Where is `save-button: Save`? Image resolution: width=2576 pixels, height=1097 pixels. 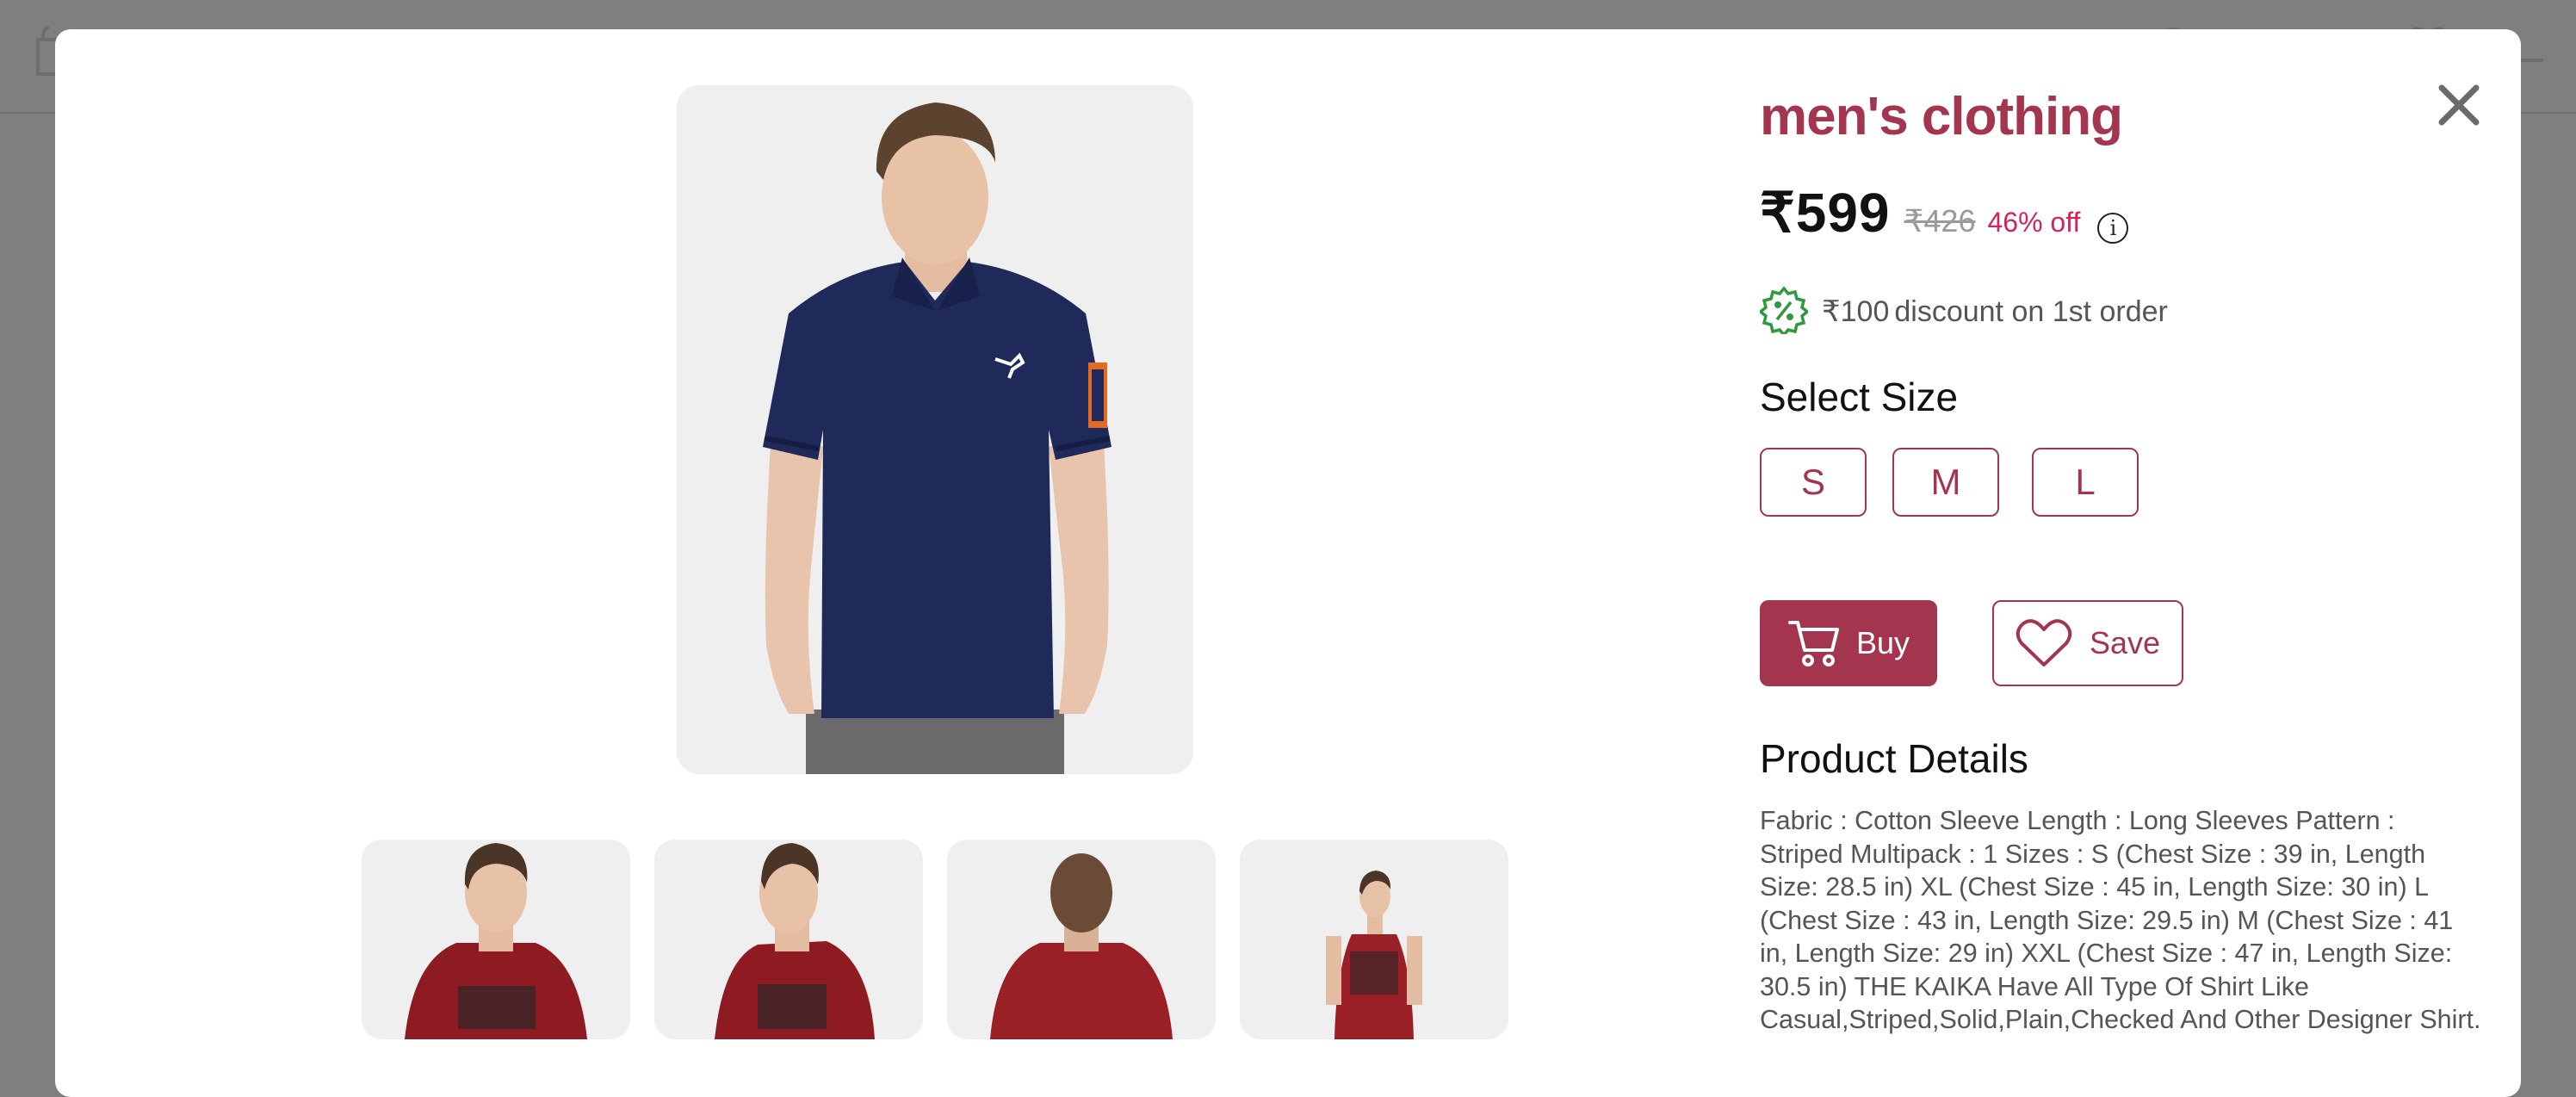
save-button: Save is located at coordinates (2087, 643).